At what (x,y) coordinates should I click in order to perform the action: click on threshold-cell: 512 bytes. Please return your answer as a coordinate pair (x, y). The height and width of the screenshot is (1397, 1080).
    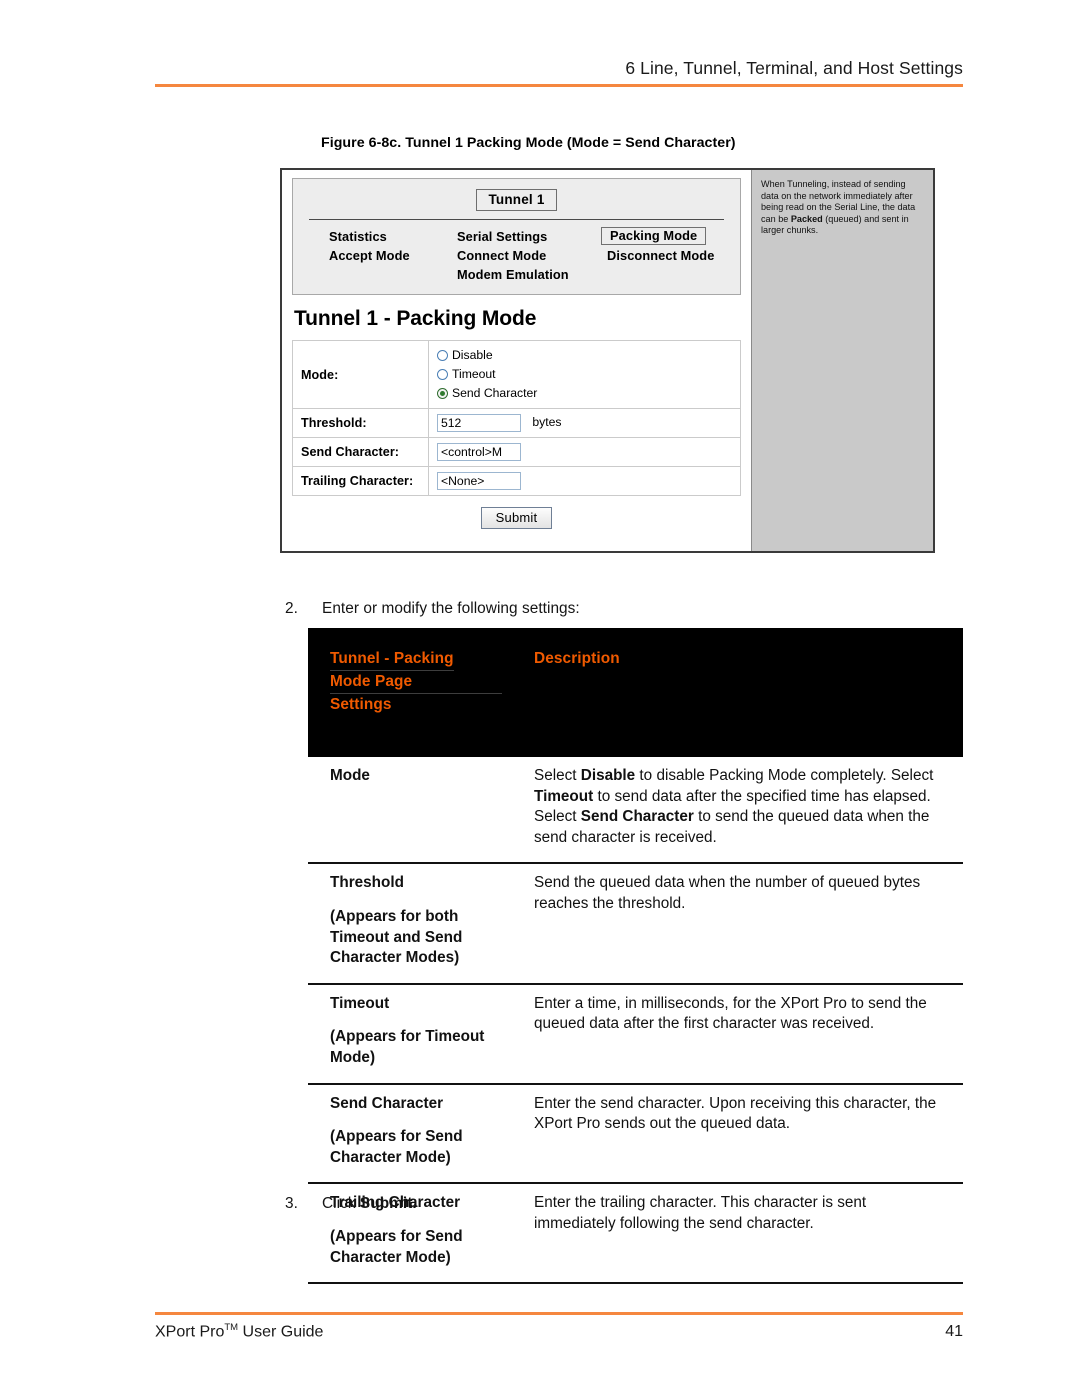
    Looking at the image, I should click on (584, 423).